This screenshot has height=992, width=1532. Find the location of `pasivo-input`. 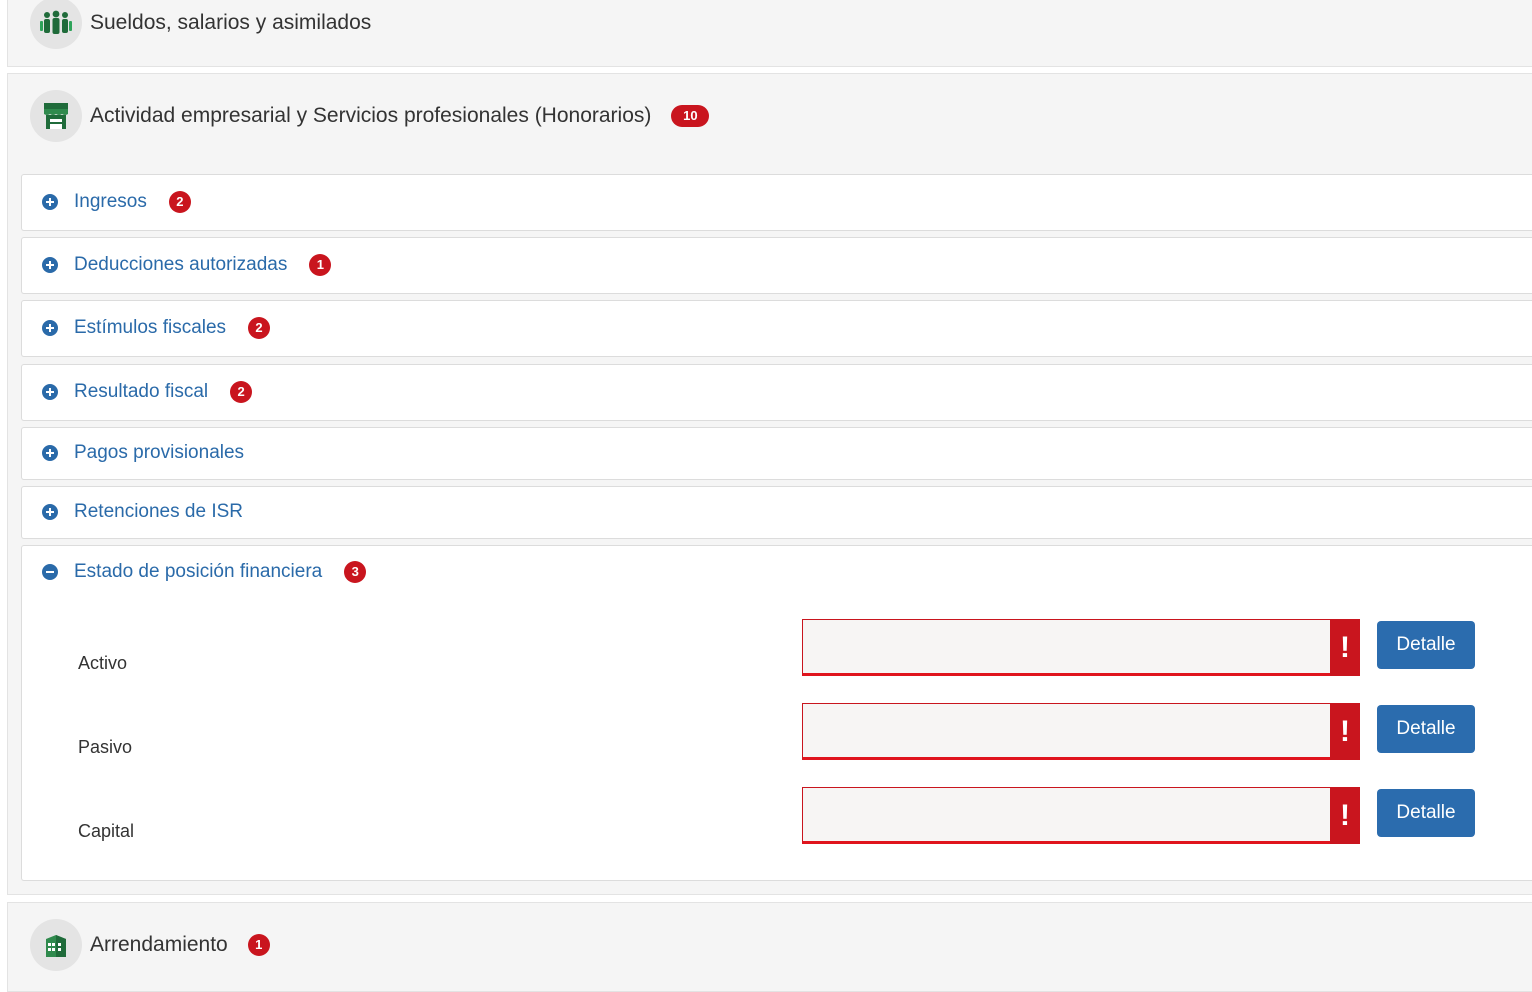

pasivo-input is located at coordinates (1067, 730).